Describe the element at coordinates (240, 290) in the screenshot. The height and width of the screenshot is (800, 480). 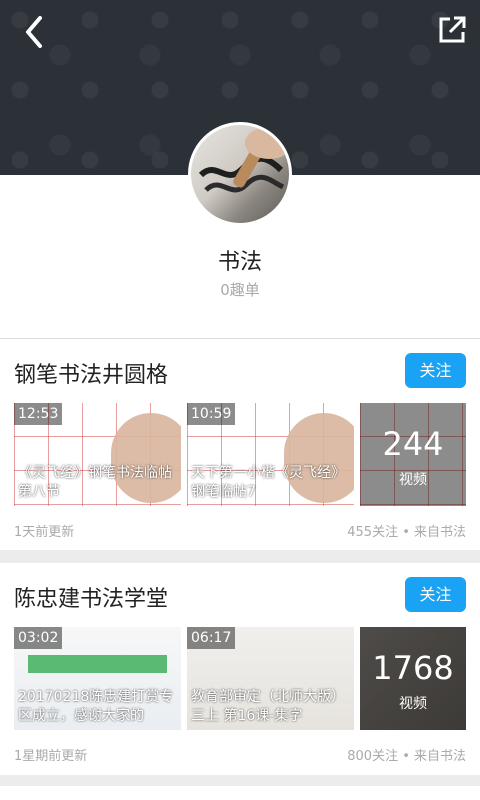
I see `subscription-count: 0趣单` at that location.